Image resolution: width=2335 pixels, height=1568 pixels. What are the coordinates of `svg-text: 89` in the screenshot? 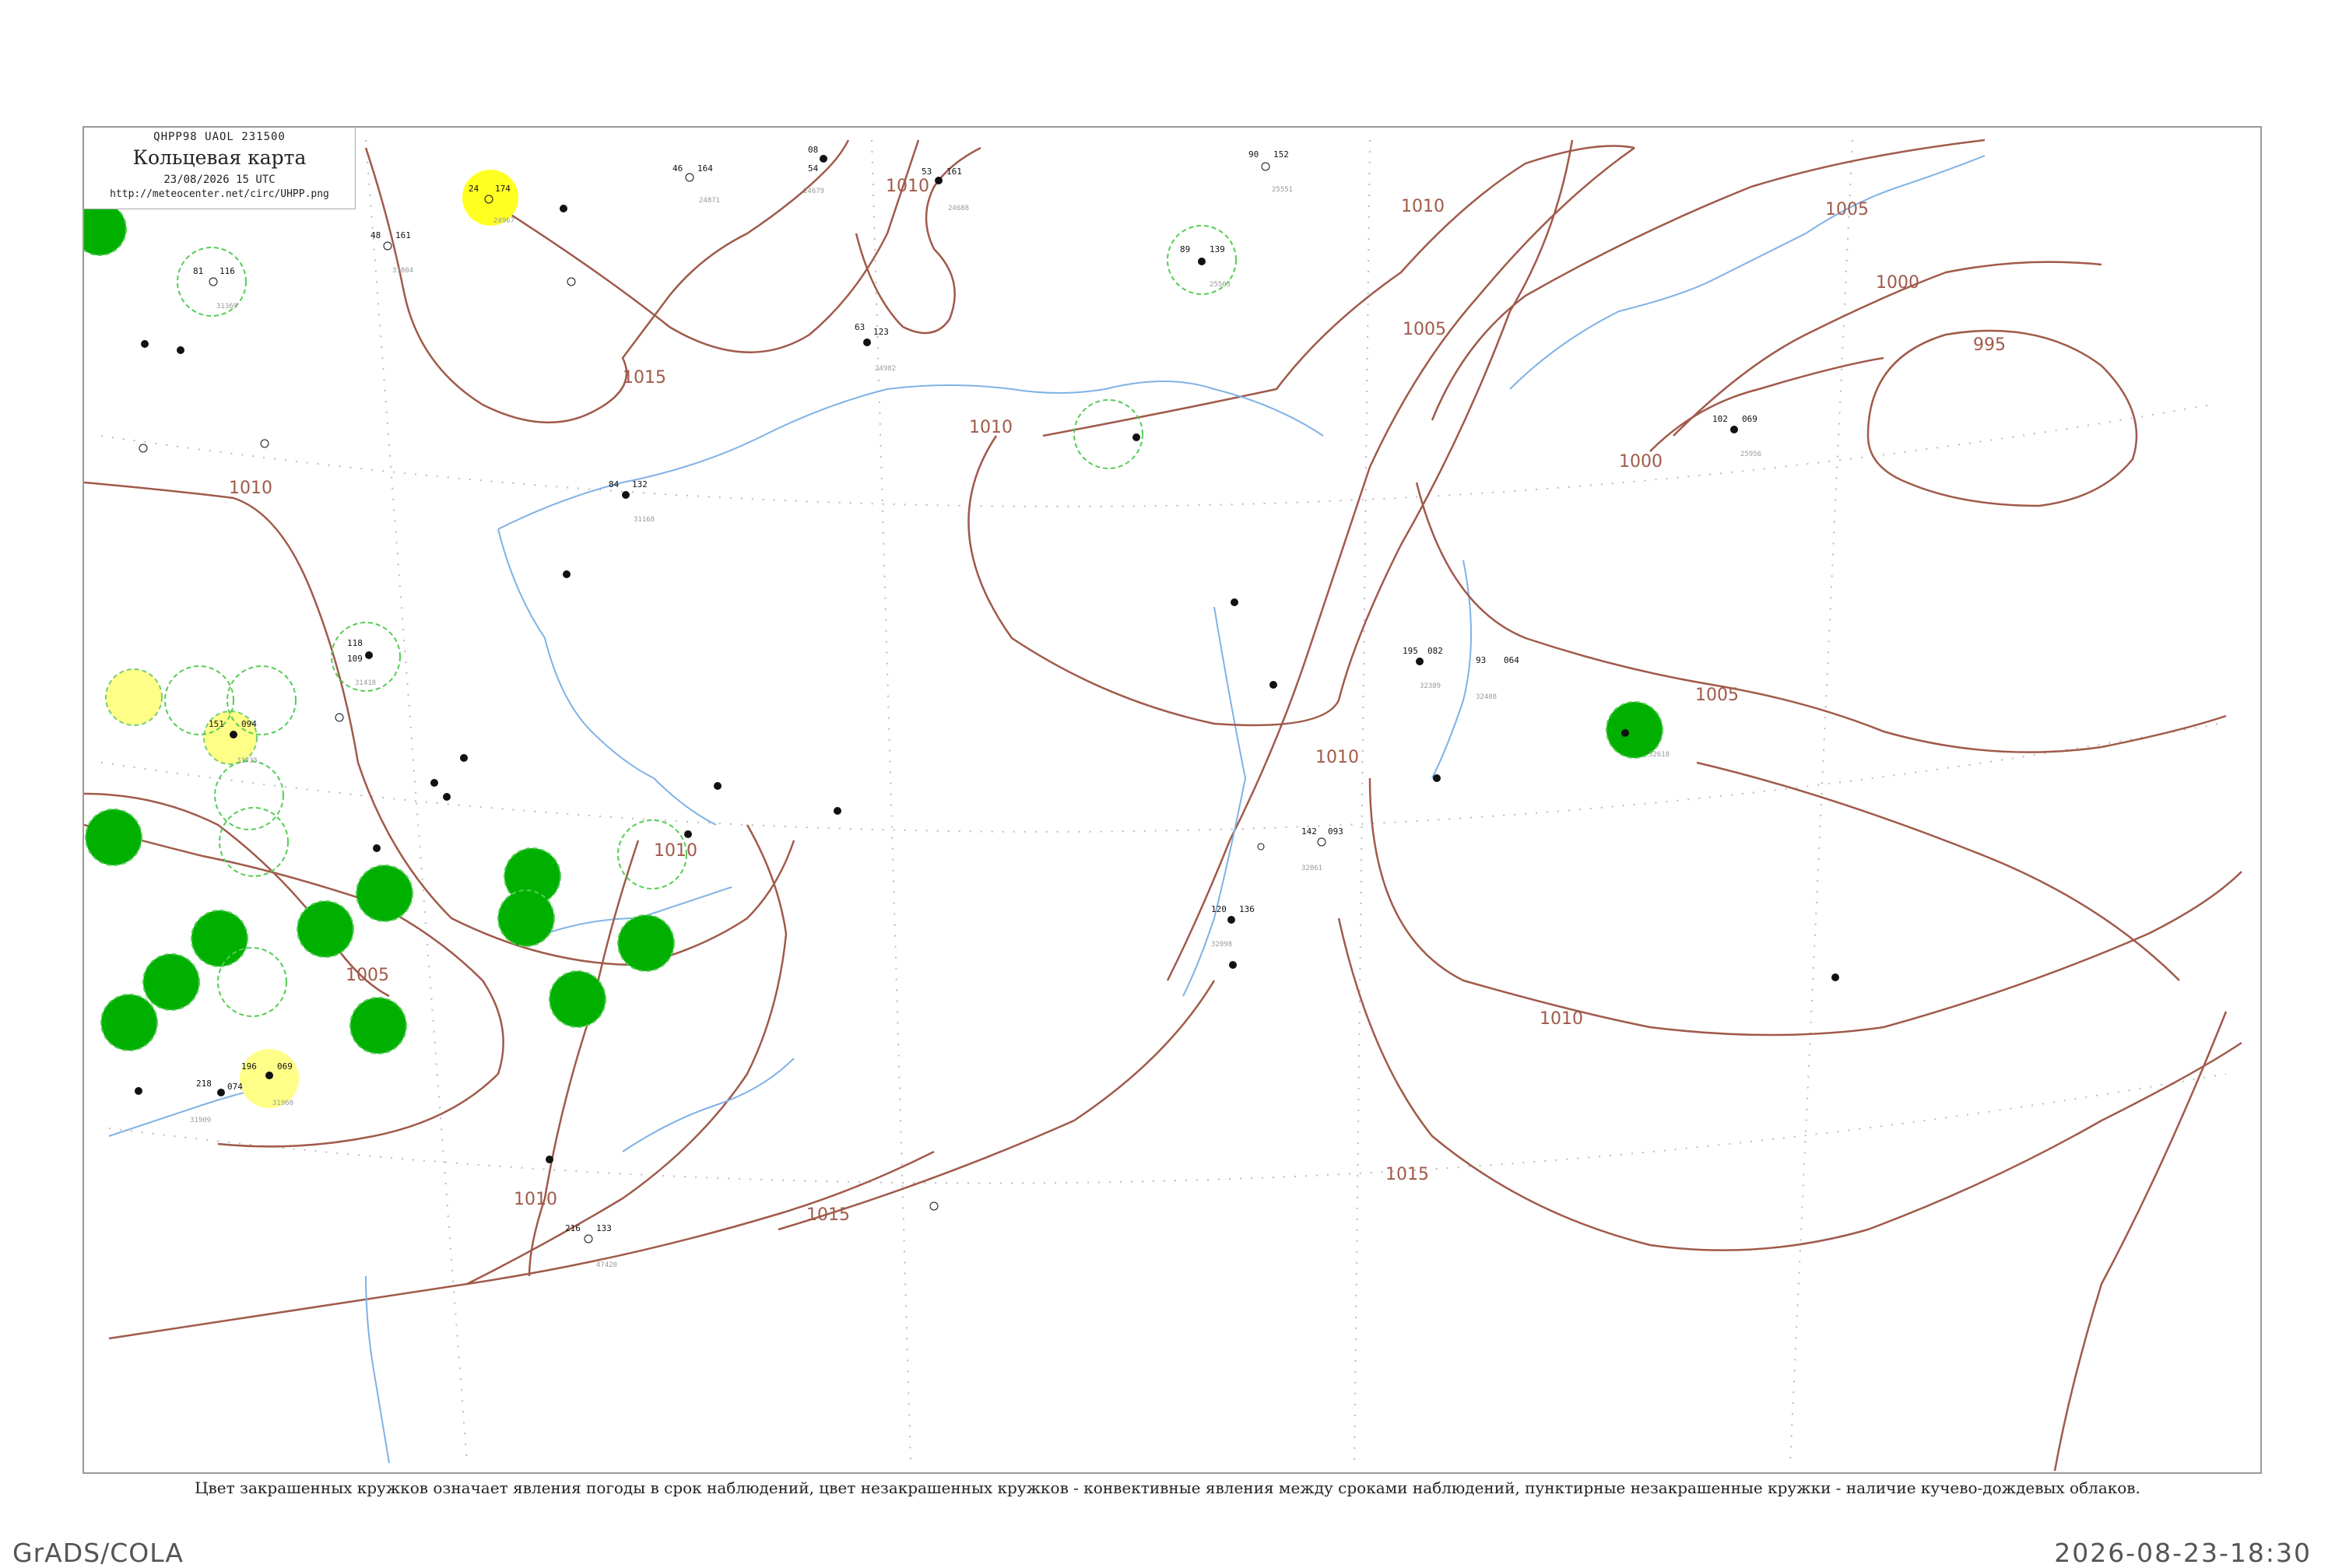 It's located at (1185, 249).